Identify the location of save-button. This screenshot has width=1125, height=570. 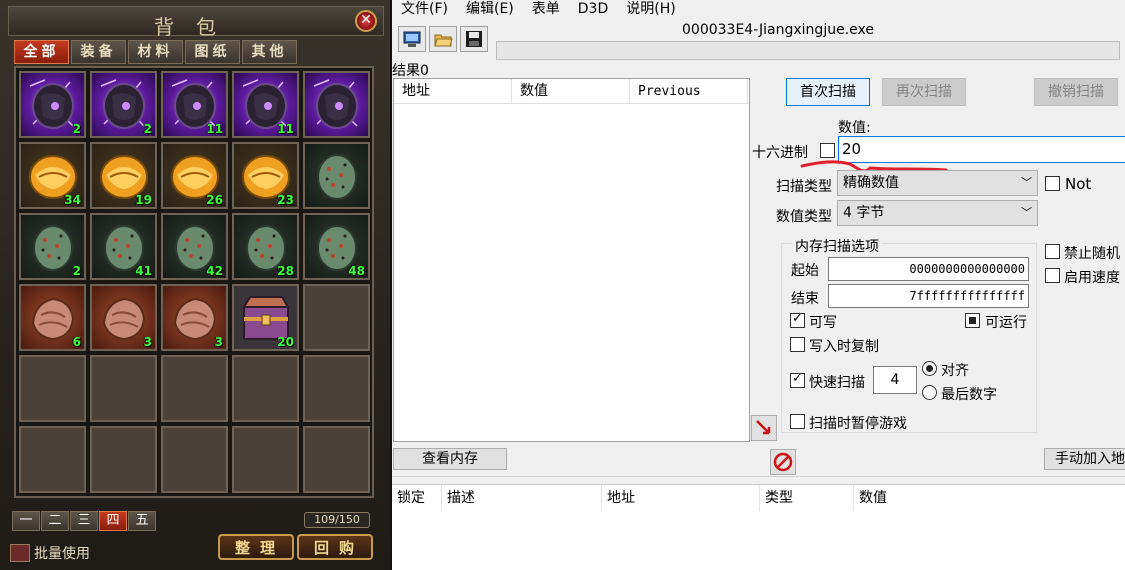
(474, 39).